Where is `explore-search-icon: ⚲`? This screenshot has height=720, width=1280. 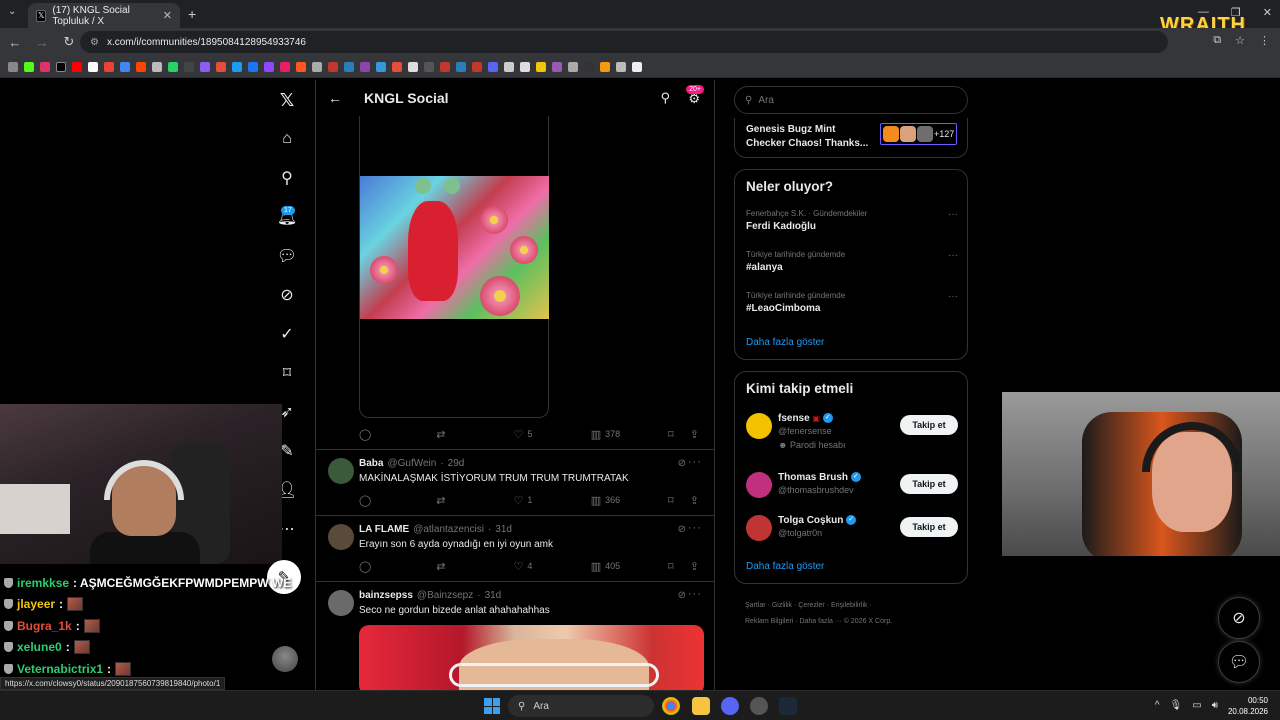 explore-search-icon: ⚲ is located at coordinates (287, 178).